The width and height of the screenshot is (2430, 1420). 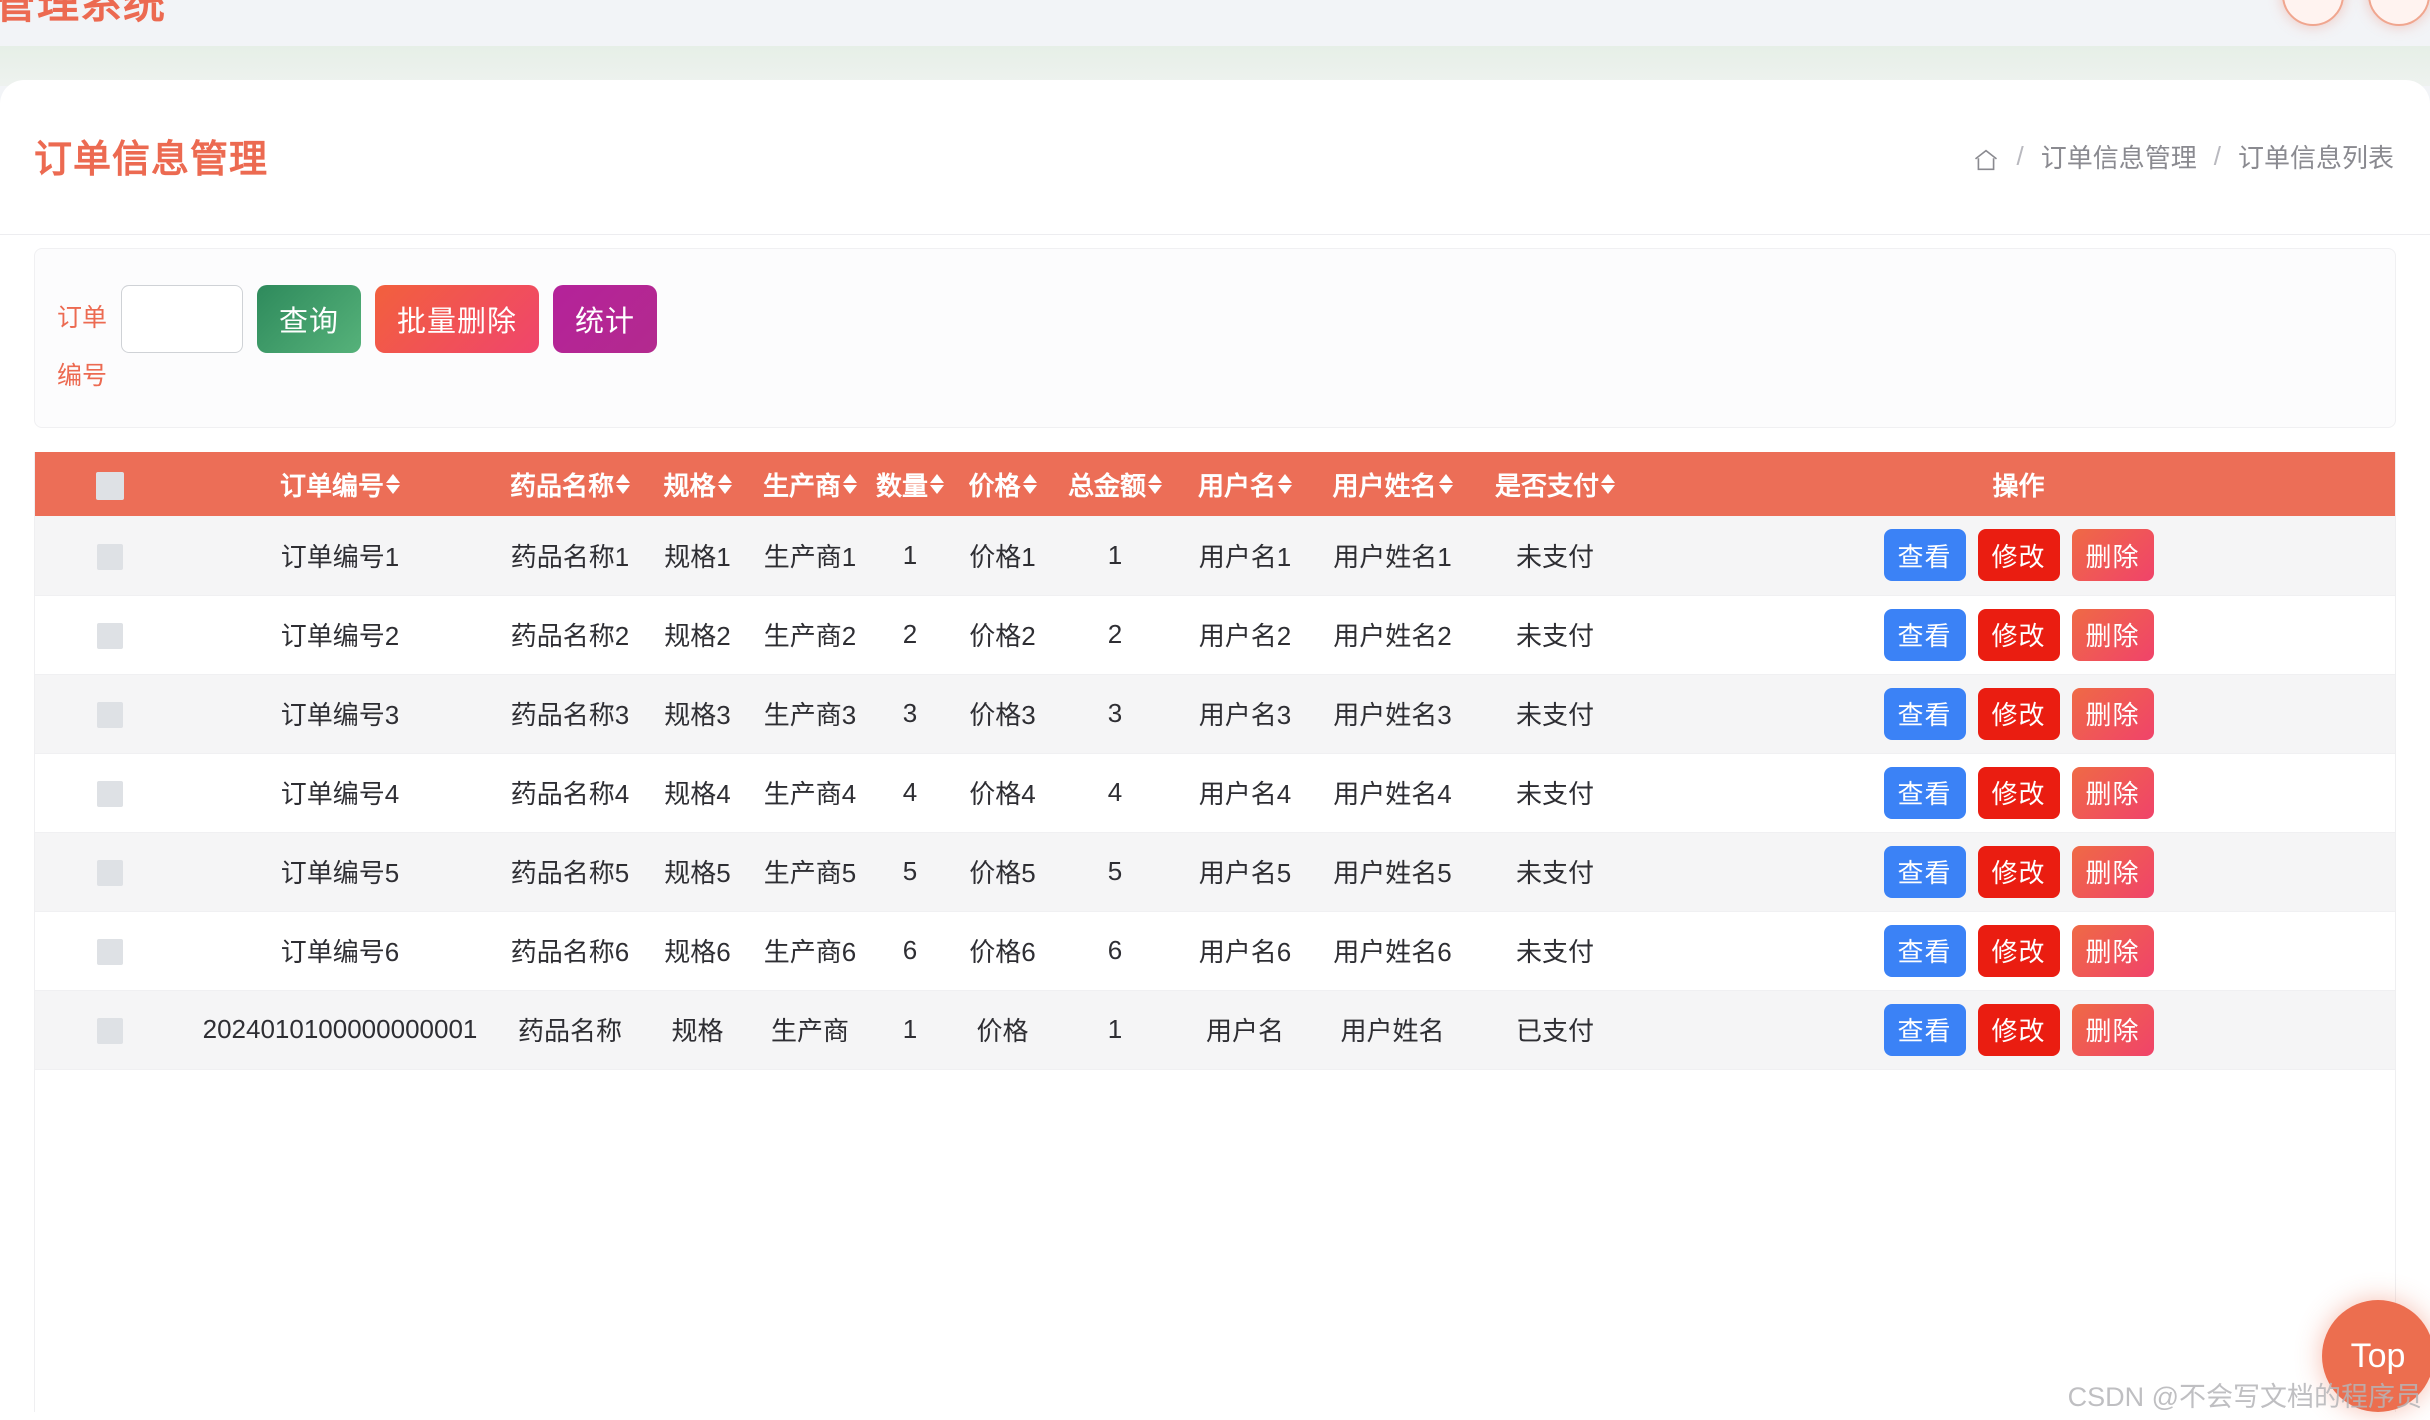 I want to click on cell-order-no: 订单编号6, so click(x=340, y=951).